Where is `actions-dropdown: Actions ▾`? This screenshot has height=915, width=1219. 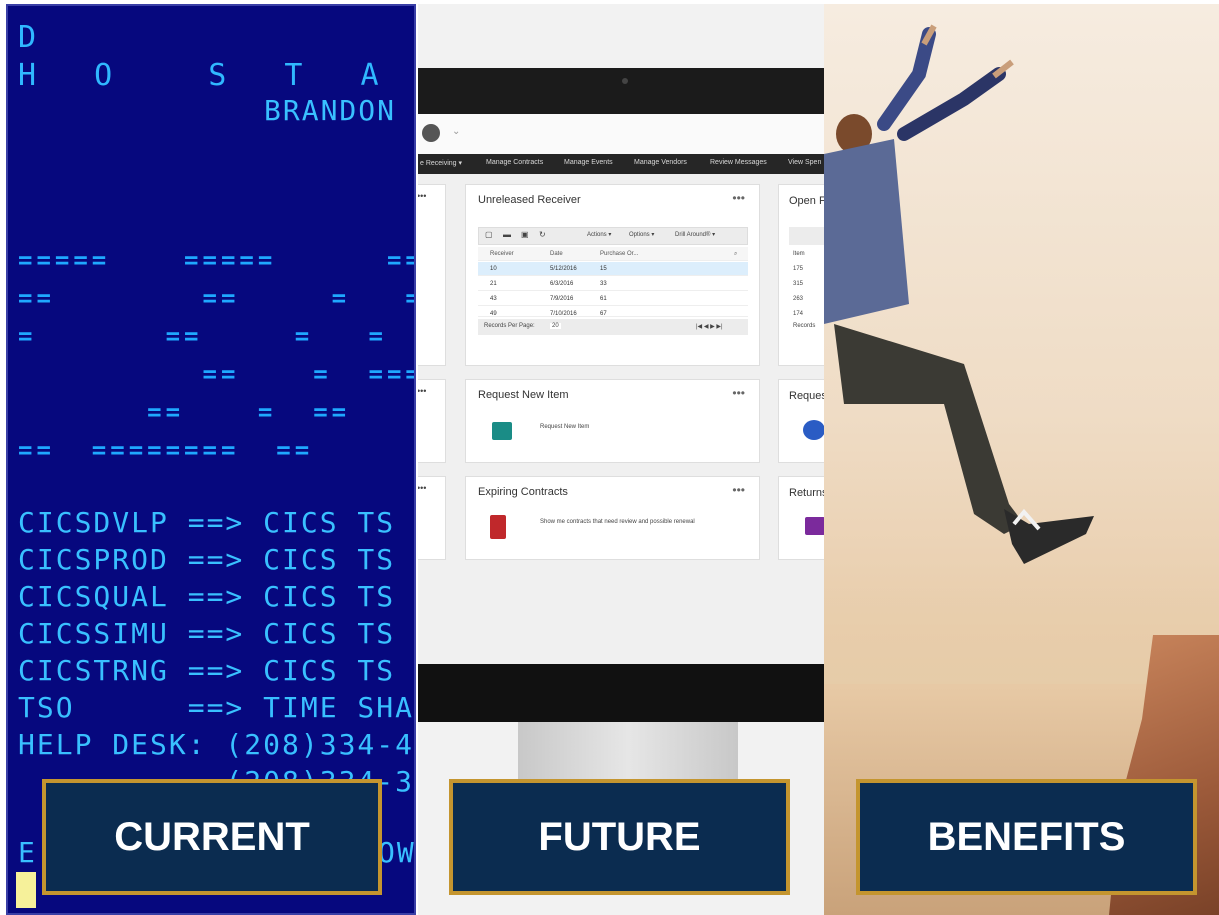
actions-dropdown: Actions ▾ is located at coordinates (599, 234).